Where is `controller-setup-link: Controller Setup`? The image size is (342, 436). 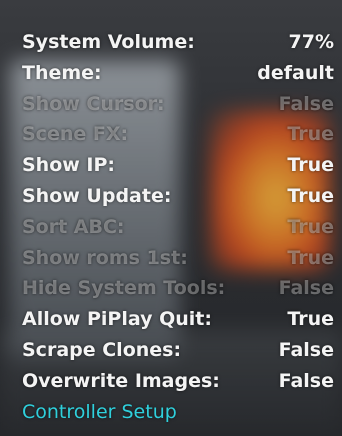 controller-setup-link: Controller Setup is located at coordinates (178, 412).